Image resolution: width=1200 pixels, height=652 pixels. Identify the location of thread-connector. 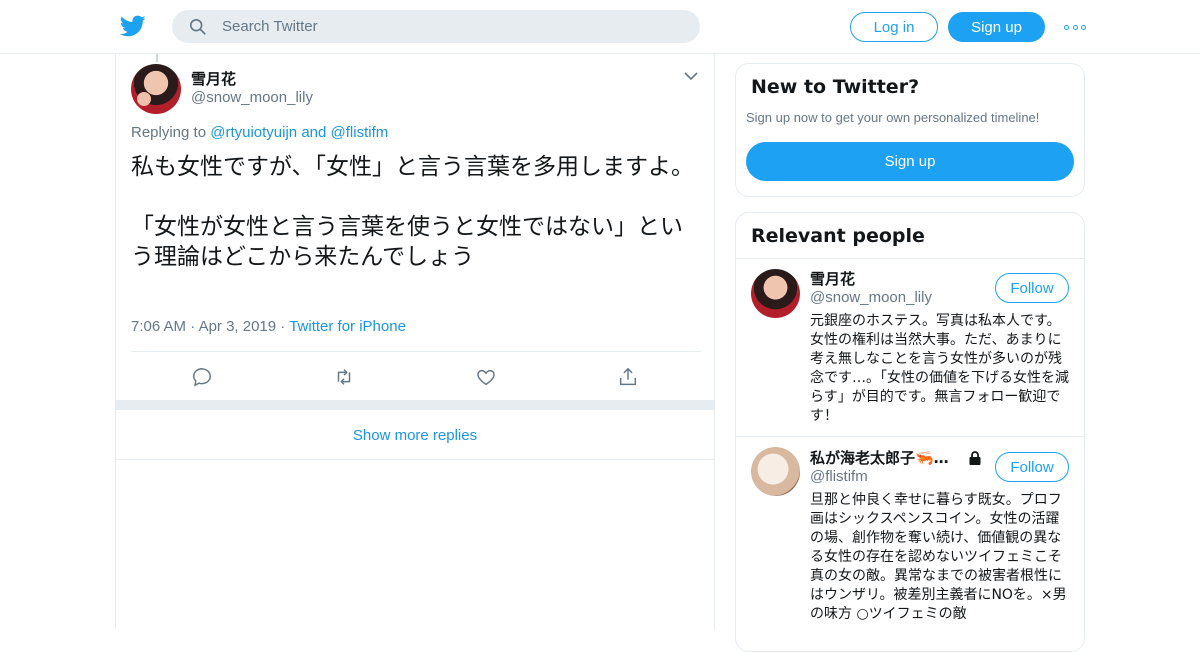
(157, 58).